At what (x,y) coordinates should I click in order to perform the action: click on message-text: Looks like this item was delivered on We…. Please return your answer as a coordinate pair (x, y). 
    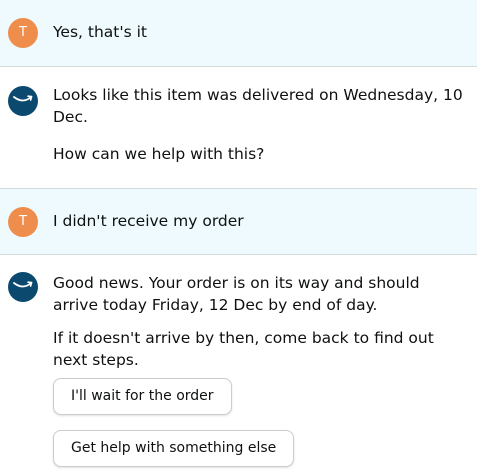
    Looking at the image, I should click on (258, 106).